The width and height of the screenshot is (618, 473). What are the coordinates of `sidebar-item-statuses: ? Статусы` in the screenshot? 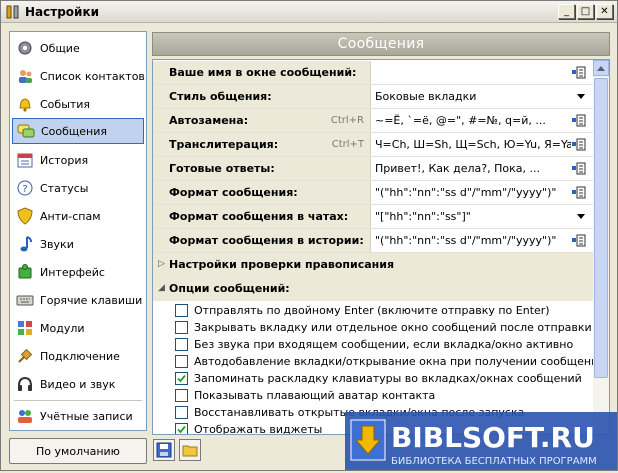 It's located at (78, 188).